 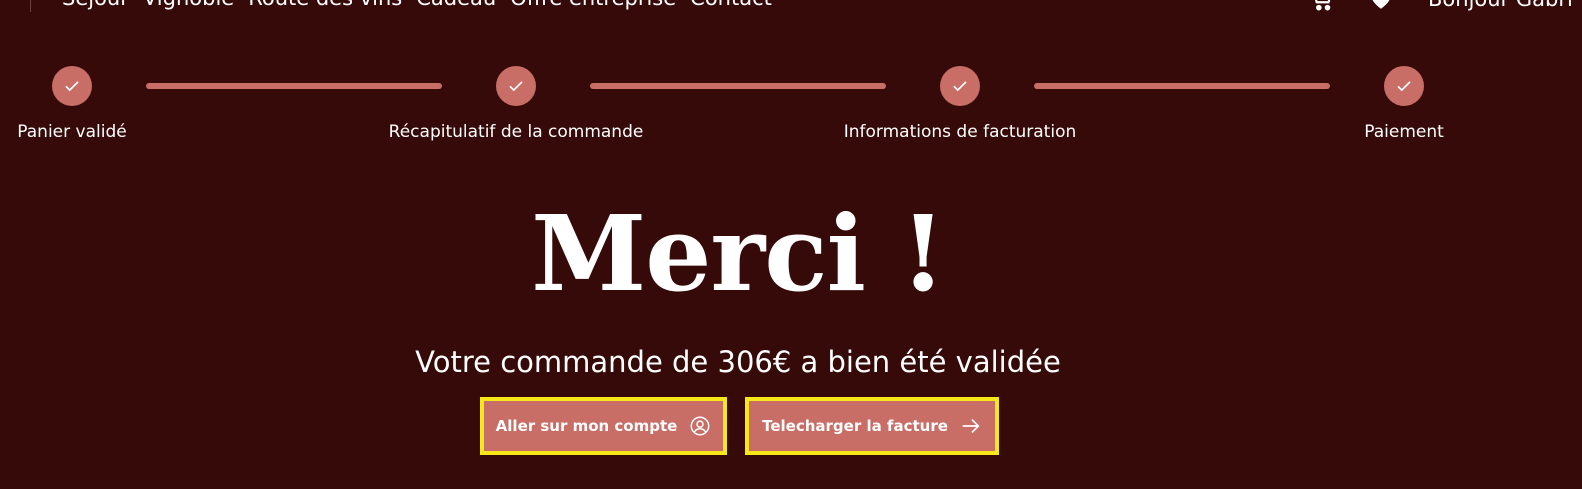 What do you see at coordinates (325, 5) in the screenshot?
I see `nav-link-route-des-vins: Route des vins` at bounding box center [325, 5].